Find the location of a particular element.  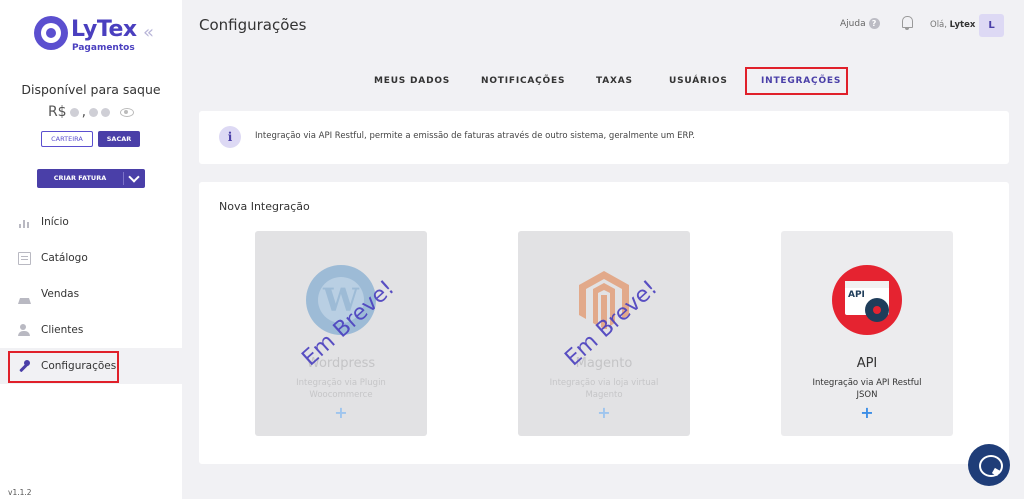

gear-icon is located at coordinates (877, 310).